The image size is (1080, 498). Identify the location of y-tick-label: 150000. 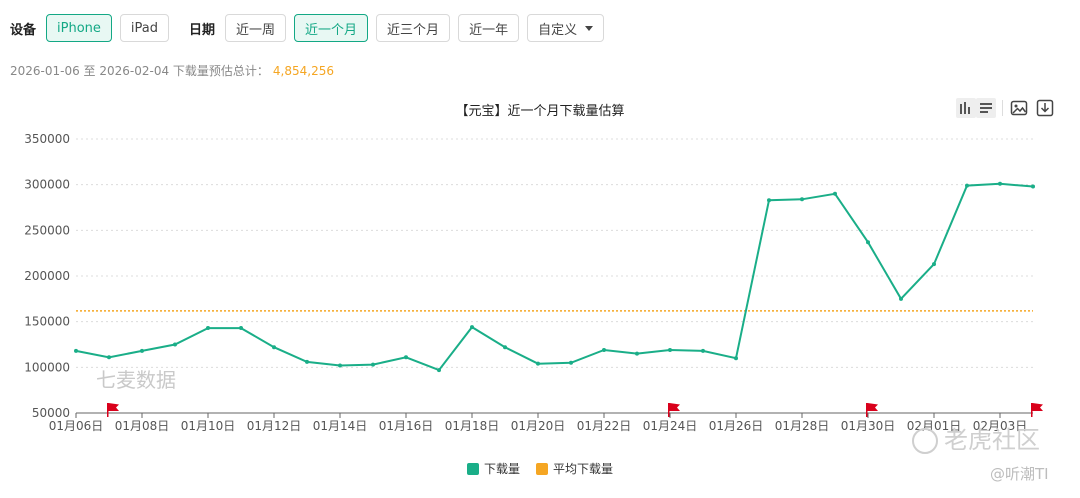
(47, 322).